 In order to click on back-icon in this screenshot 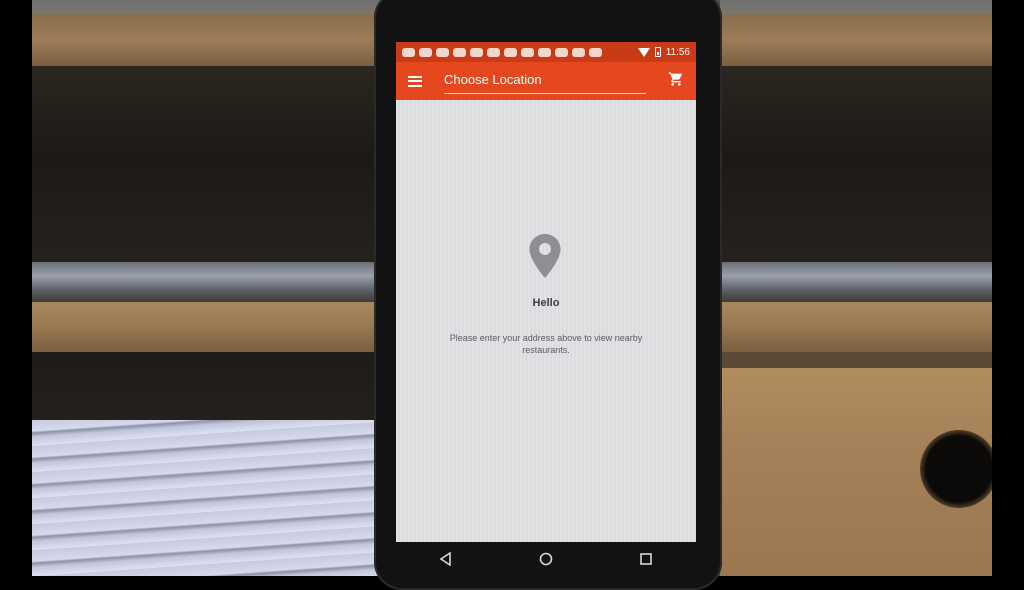, I will do `click(446, 559)`.